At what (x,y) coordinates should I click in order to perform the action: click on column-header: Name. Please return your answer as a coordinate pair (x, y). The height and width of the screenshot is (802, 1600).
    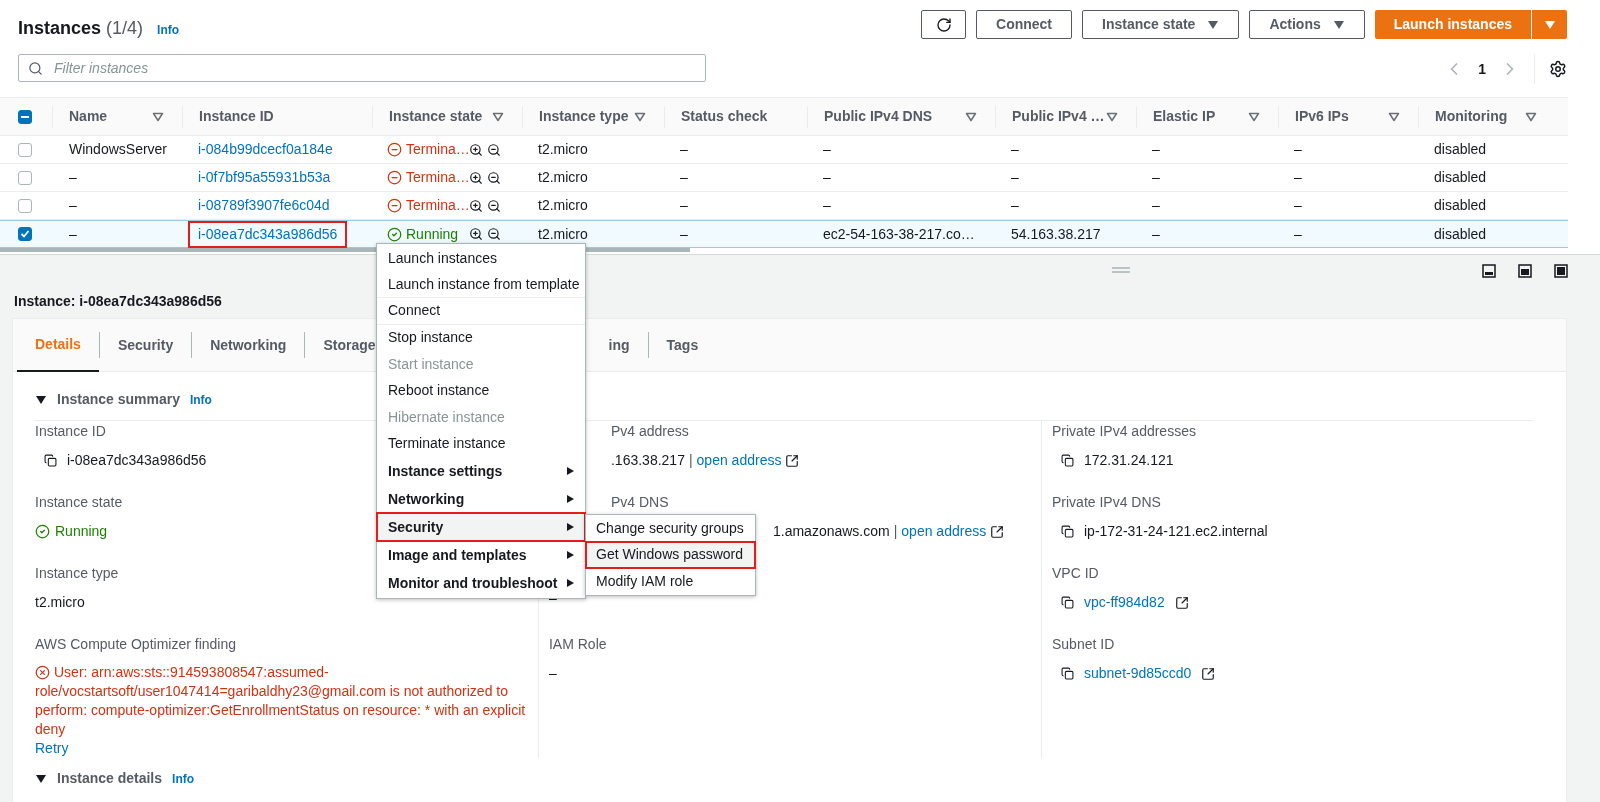
    Looking at the image, I should click on (117, 116).